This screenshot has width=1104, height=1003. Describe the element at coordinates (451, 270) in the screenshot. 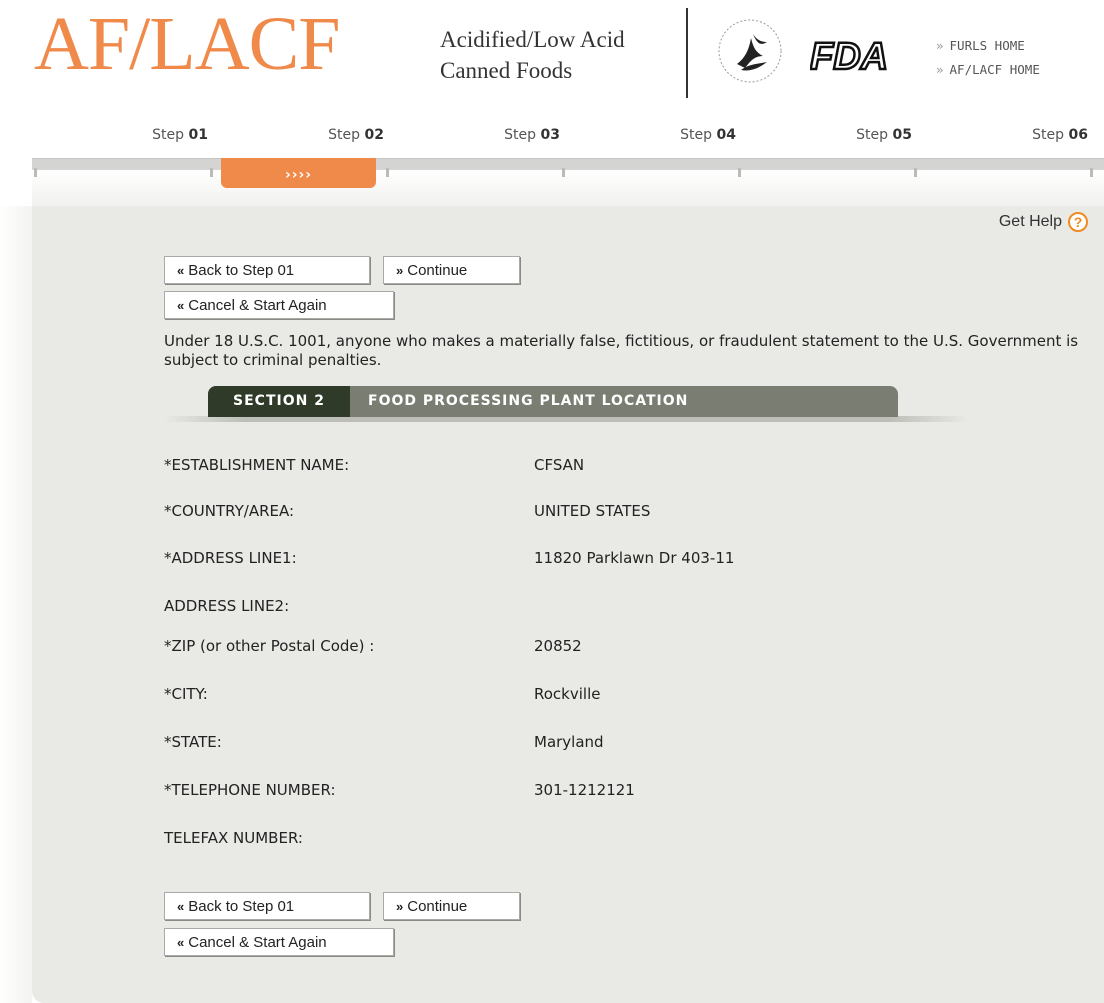

I see `continue-button: » Continue` at that location.